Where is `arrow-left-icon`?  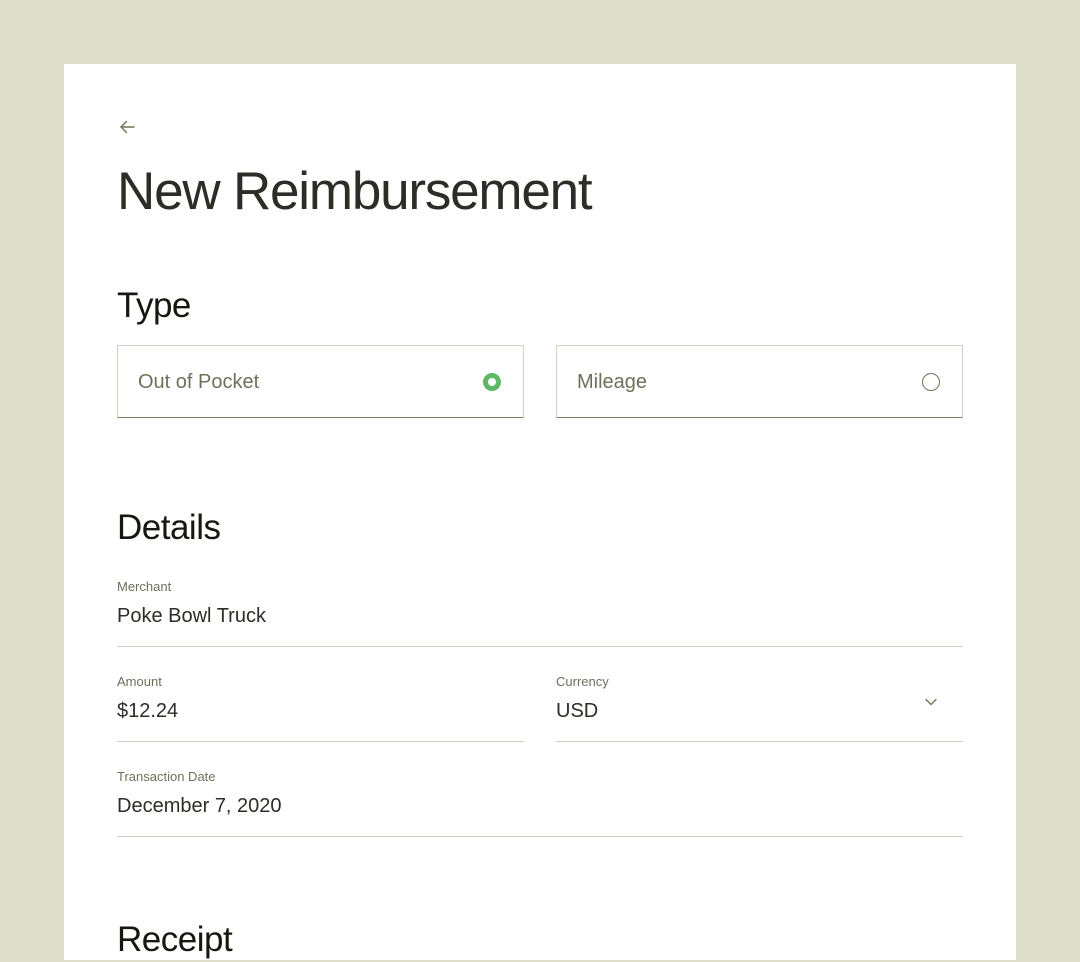 arrow-left-icon is located at coordinates (127, 127).